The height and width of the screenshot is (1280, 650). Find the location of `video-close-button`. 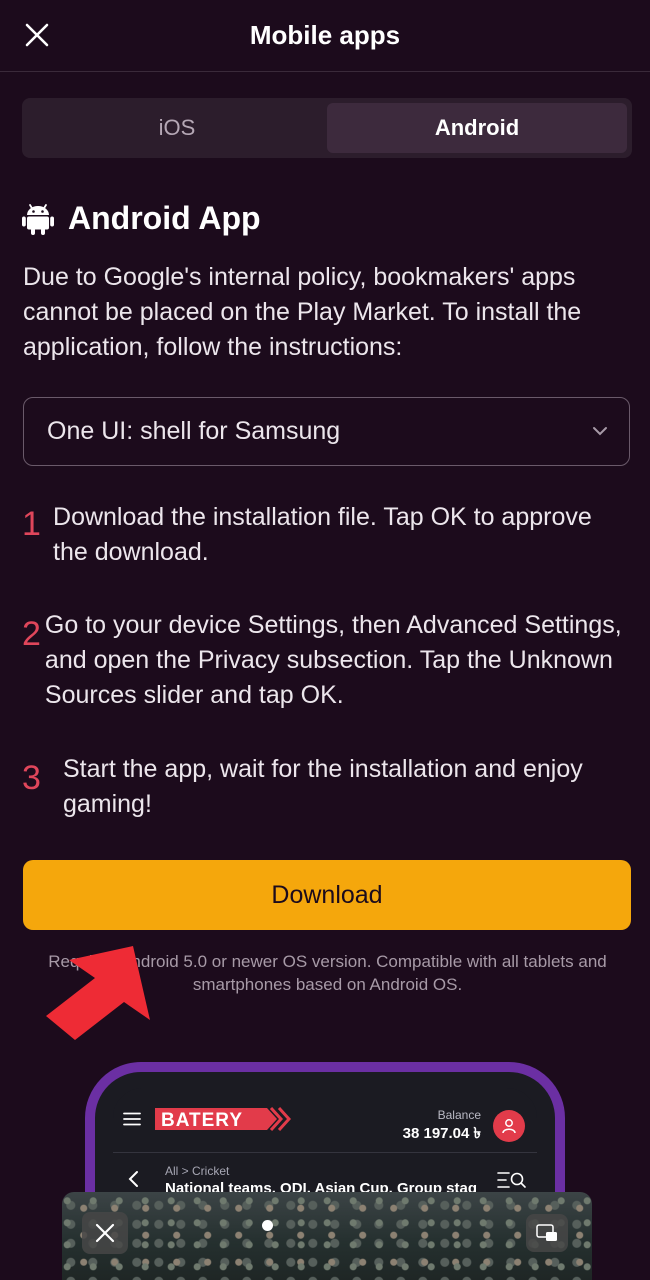

video-close-button is located at coordinates (105, 1233).